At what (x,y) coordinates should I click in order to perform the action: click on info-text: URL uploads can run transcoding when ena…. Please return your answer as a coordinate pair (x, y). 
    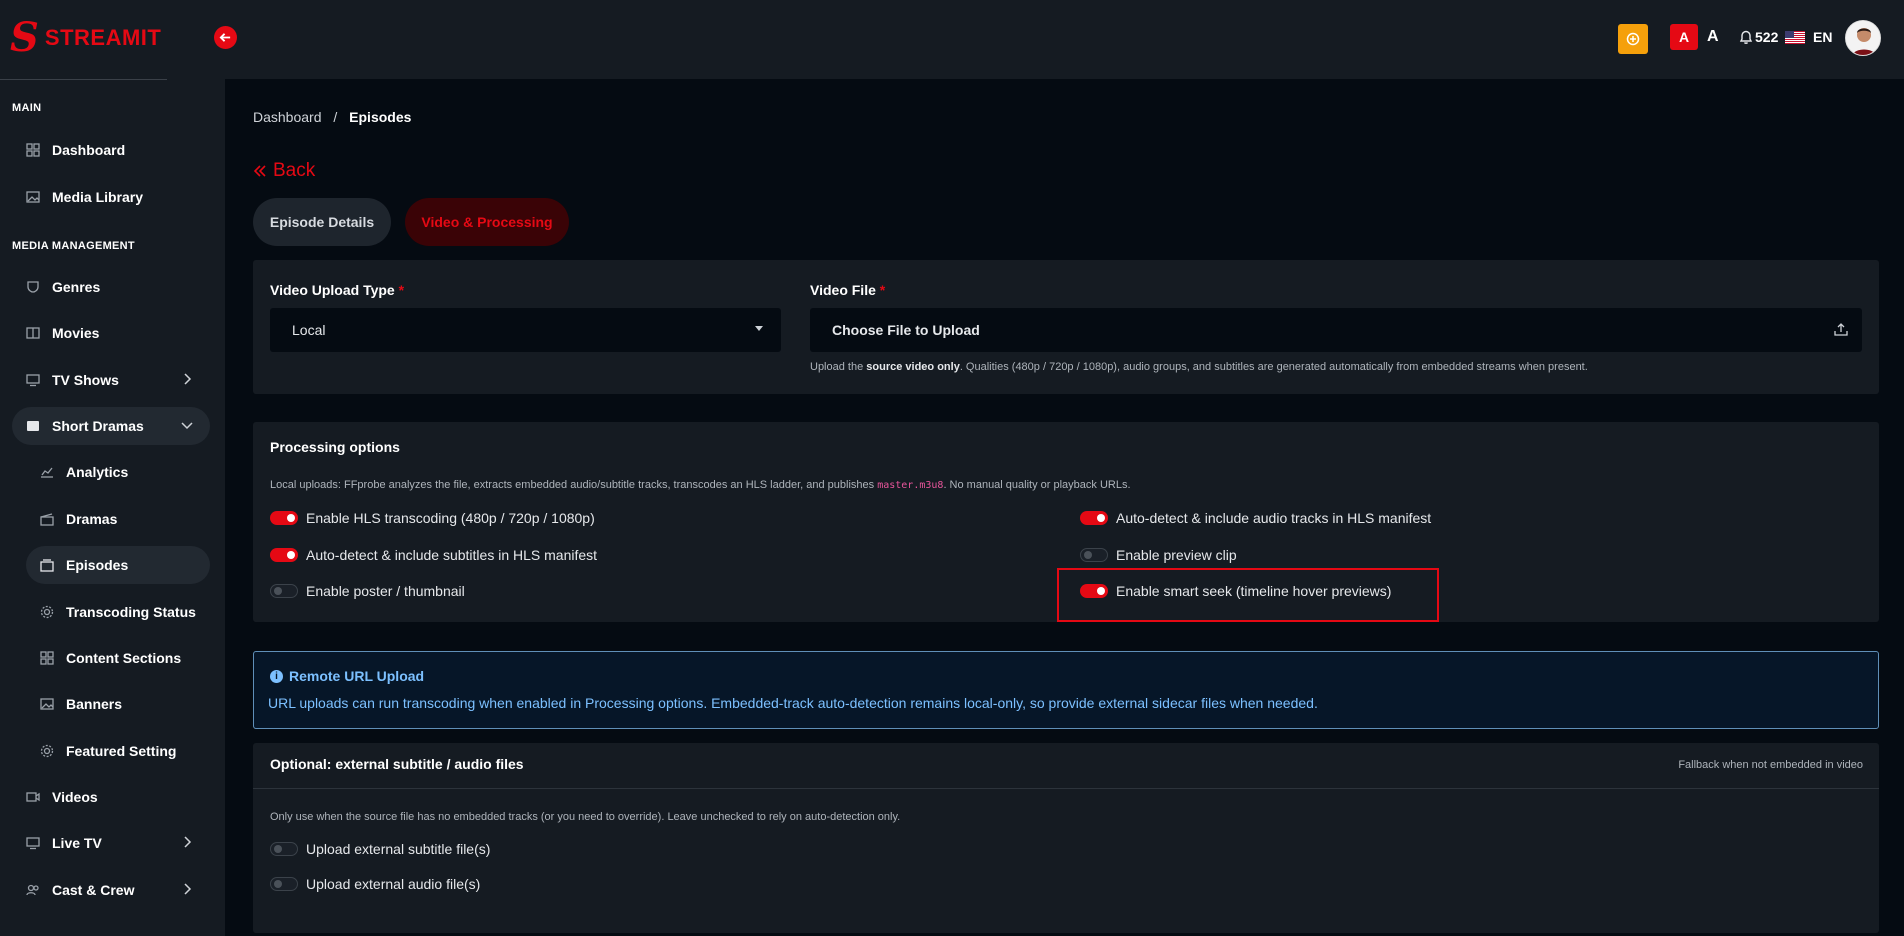
    Looking at the image, I should click on (793, 703).